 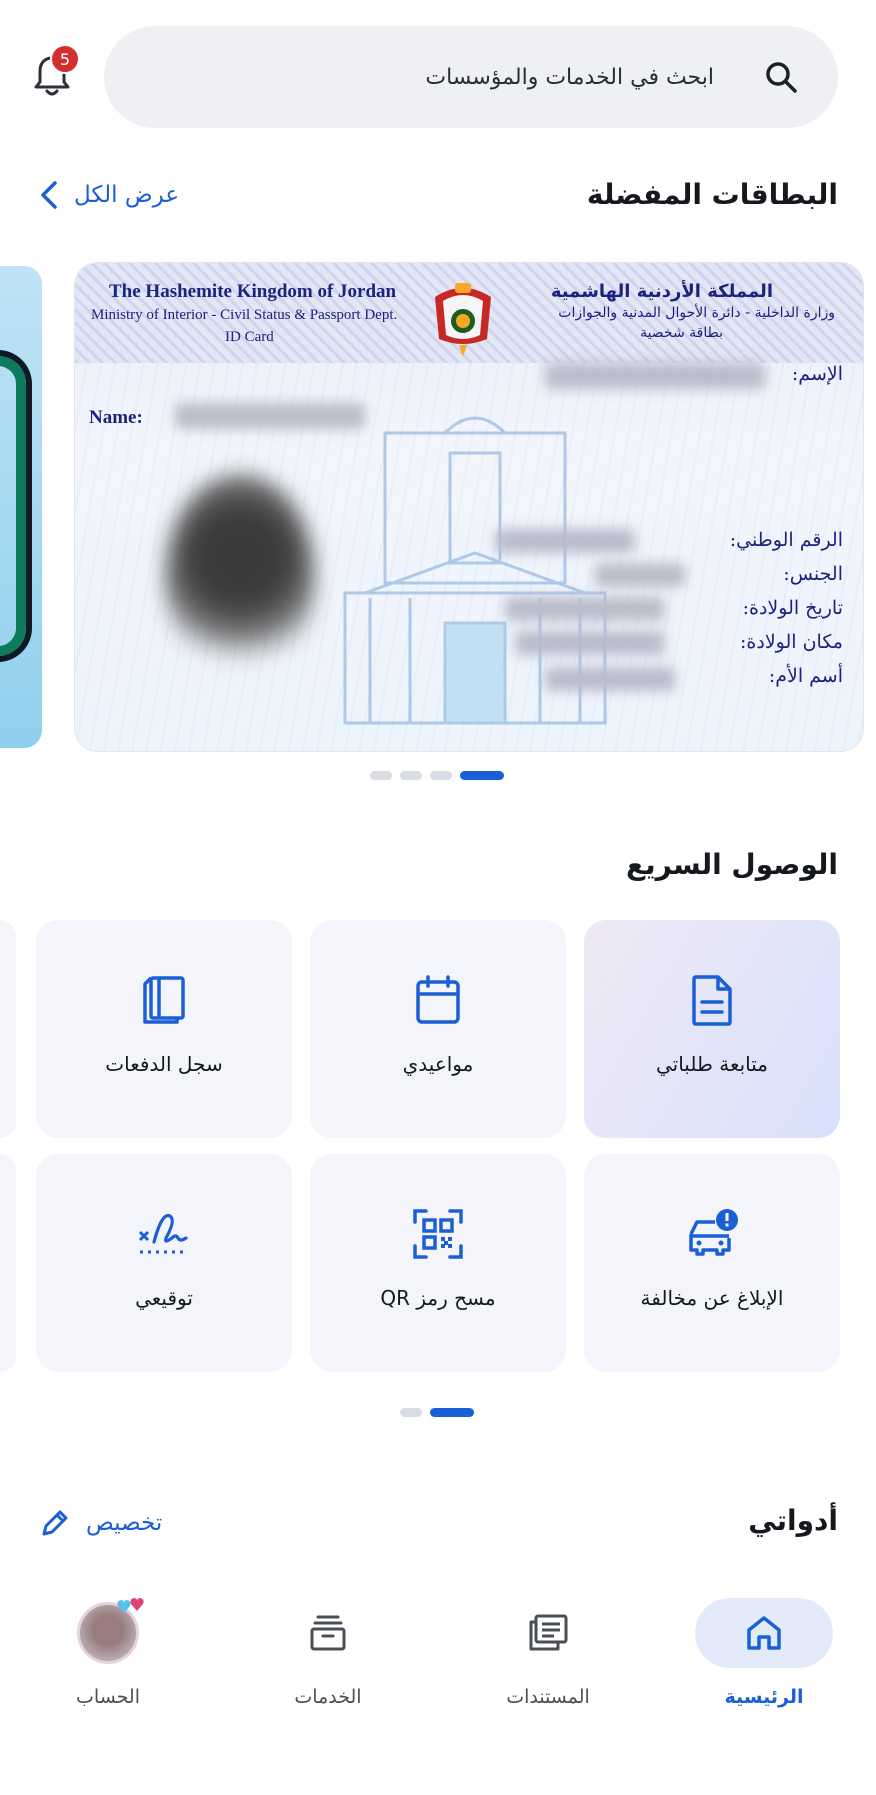 What do you see at coordinates (712, 1064) in the screenshot?
I see `tile-label: متابعة طلباتي` at bounding box center [712, 1064].